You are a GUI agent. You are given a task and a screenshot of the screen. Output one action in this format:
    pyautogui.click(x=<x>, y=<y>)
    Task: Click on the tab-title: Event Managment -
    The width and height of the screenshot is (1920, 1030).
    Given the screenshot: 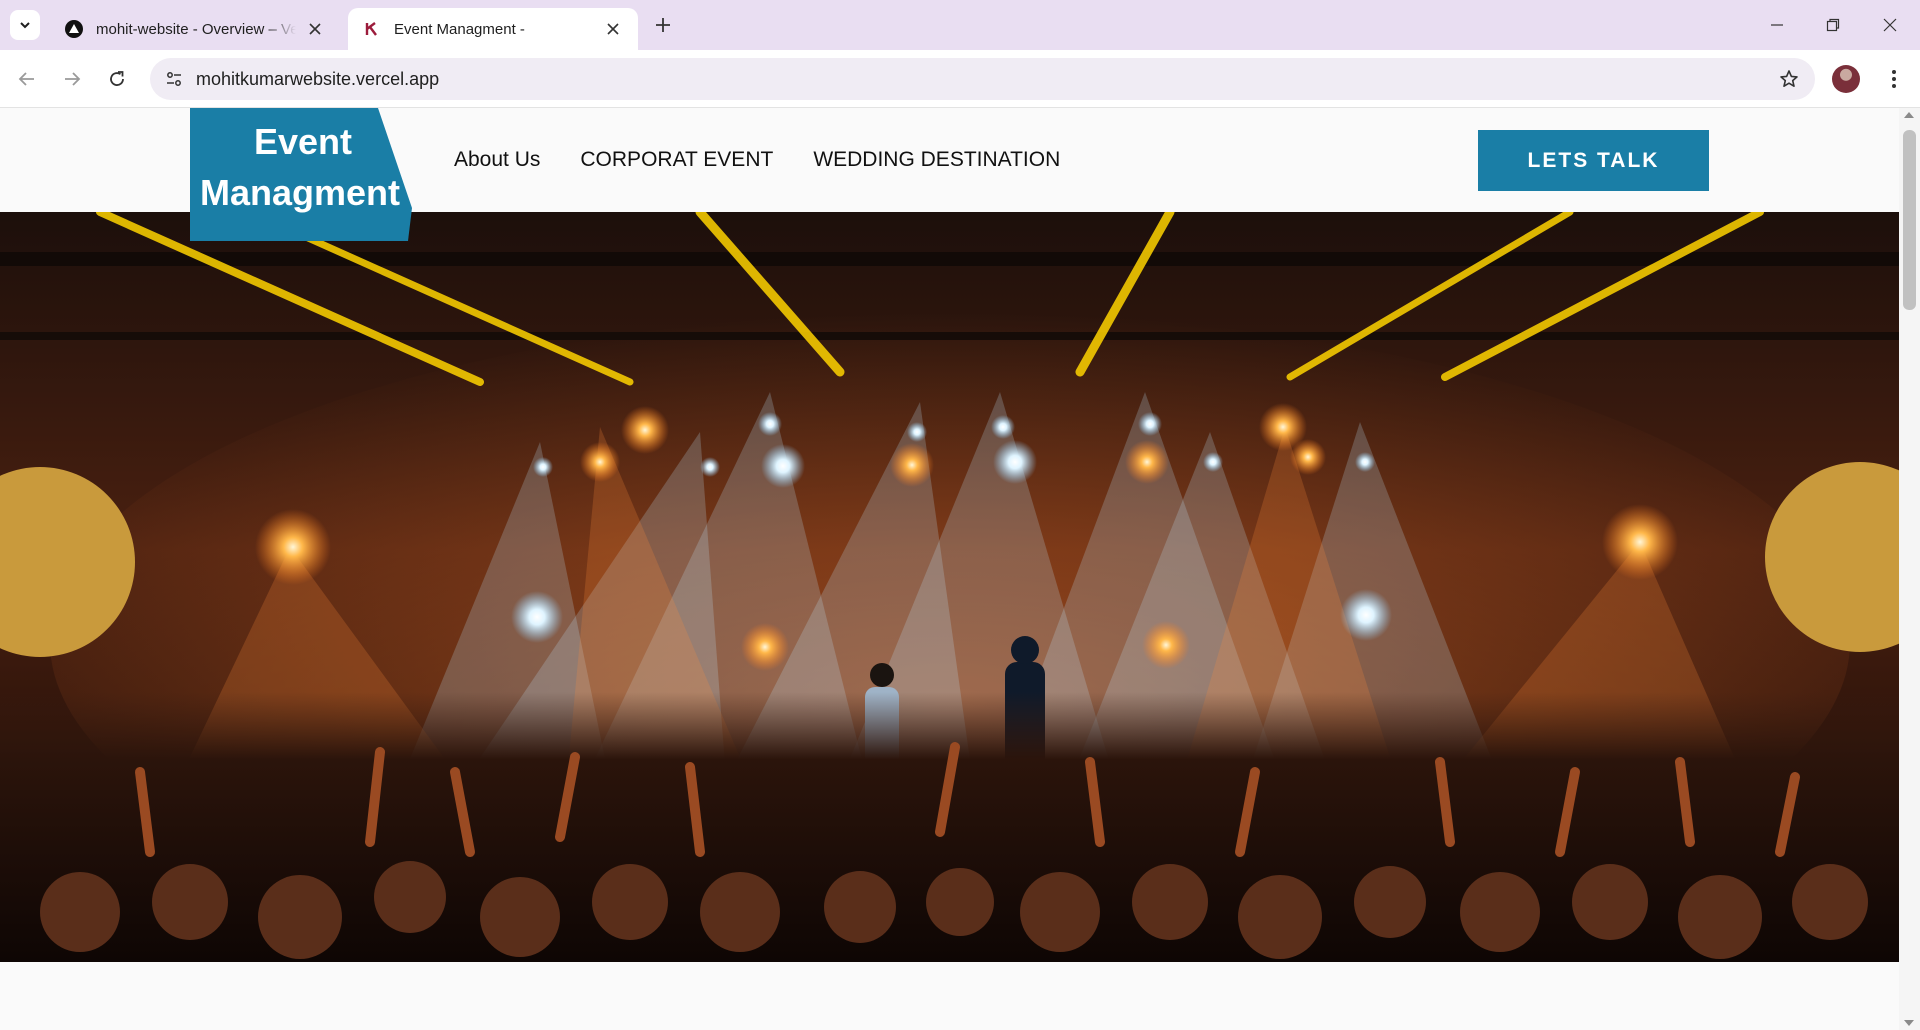 What is the action you would take?
    pyautogui.click(x=459, y=29)
    